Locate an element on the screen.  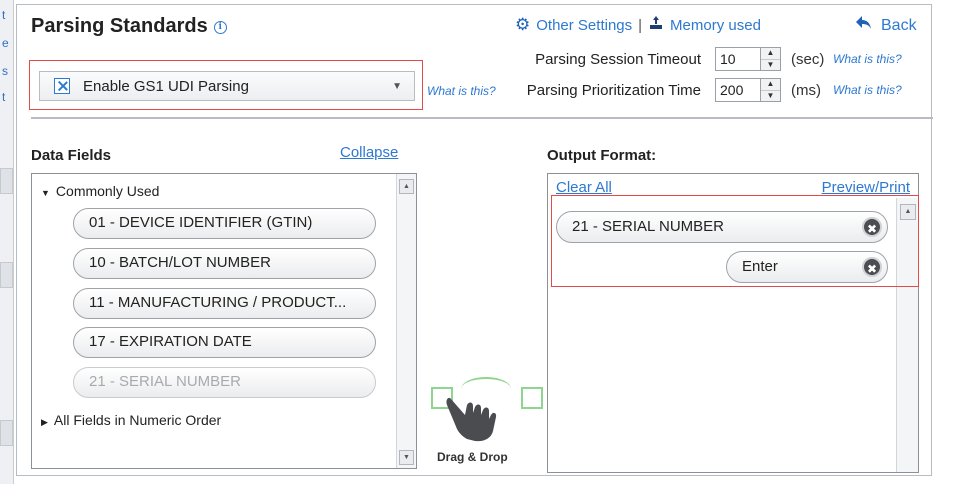
left-side-strip: t e s t is located at coordinates (7, 242).